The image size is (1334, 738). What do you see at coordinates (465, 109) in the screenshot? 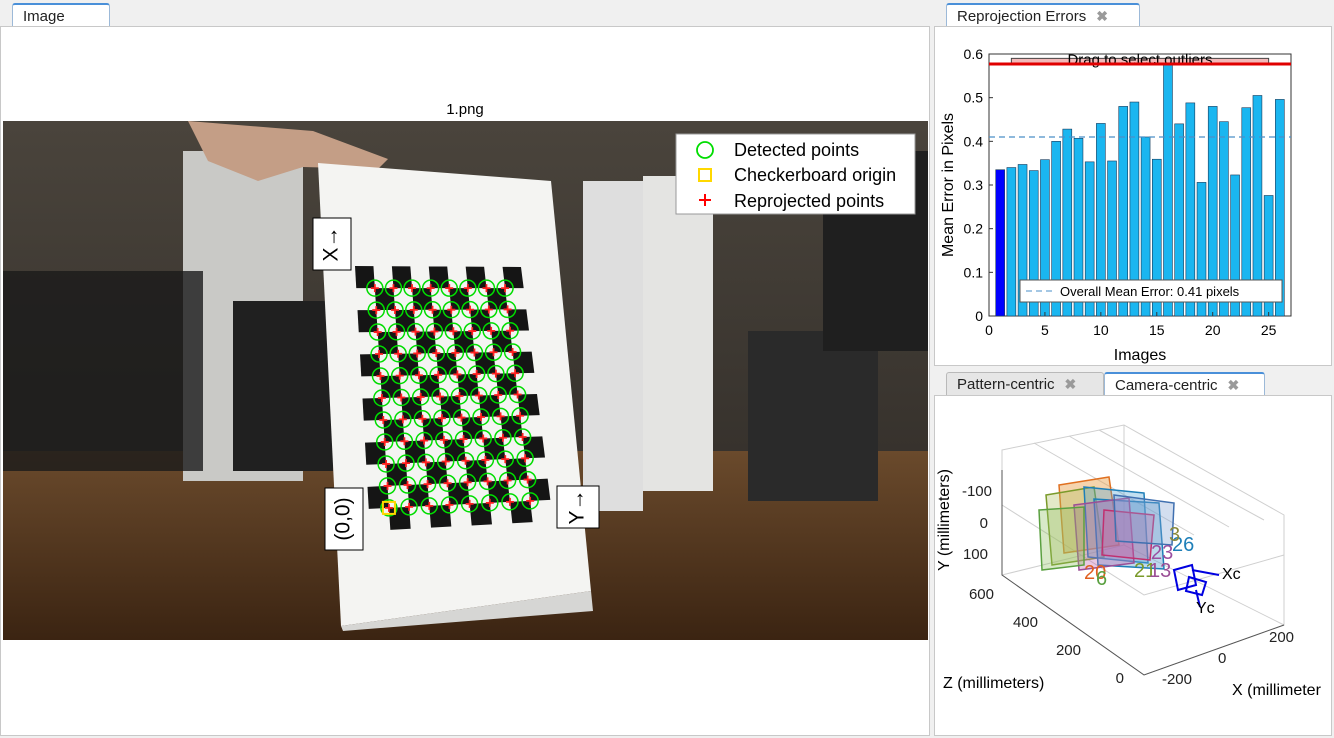
I see `image-title: 1.png` at bounding box center [465, 109].